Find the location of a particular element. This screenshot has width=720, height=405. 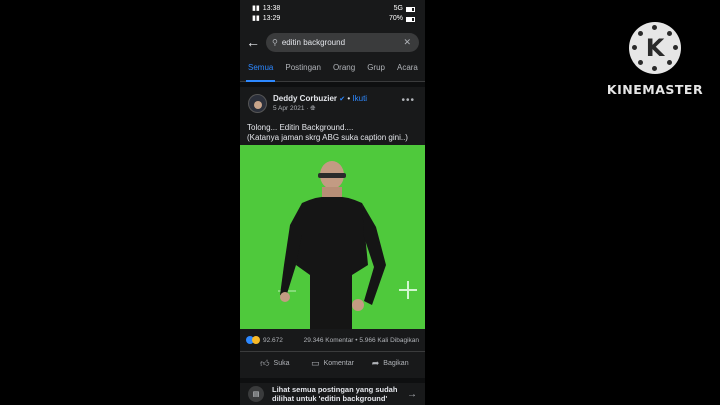

share-label: Bagikan is located at coordinates (396, 363).